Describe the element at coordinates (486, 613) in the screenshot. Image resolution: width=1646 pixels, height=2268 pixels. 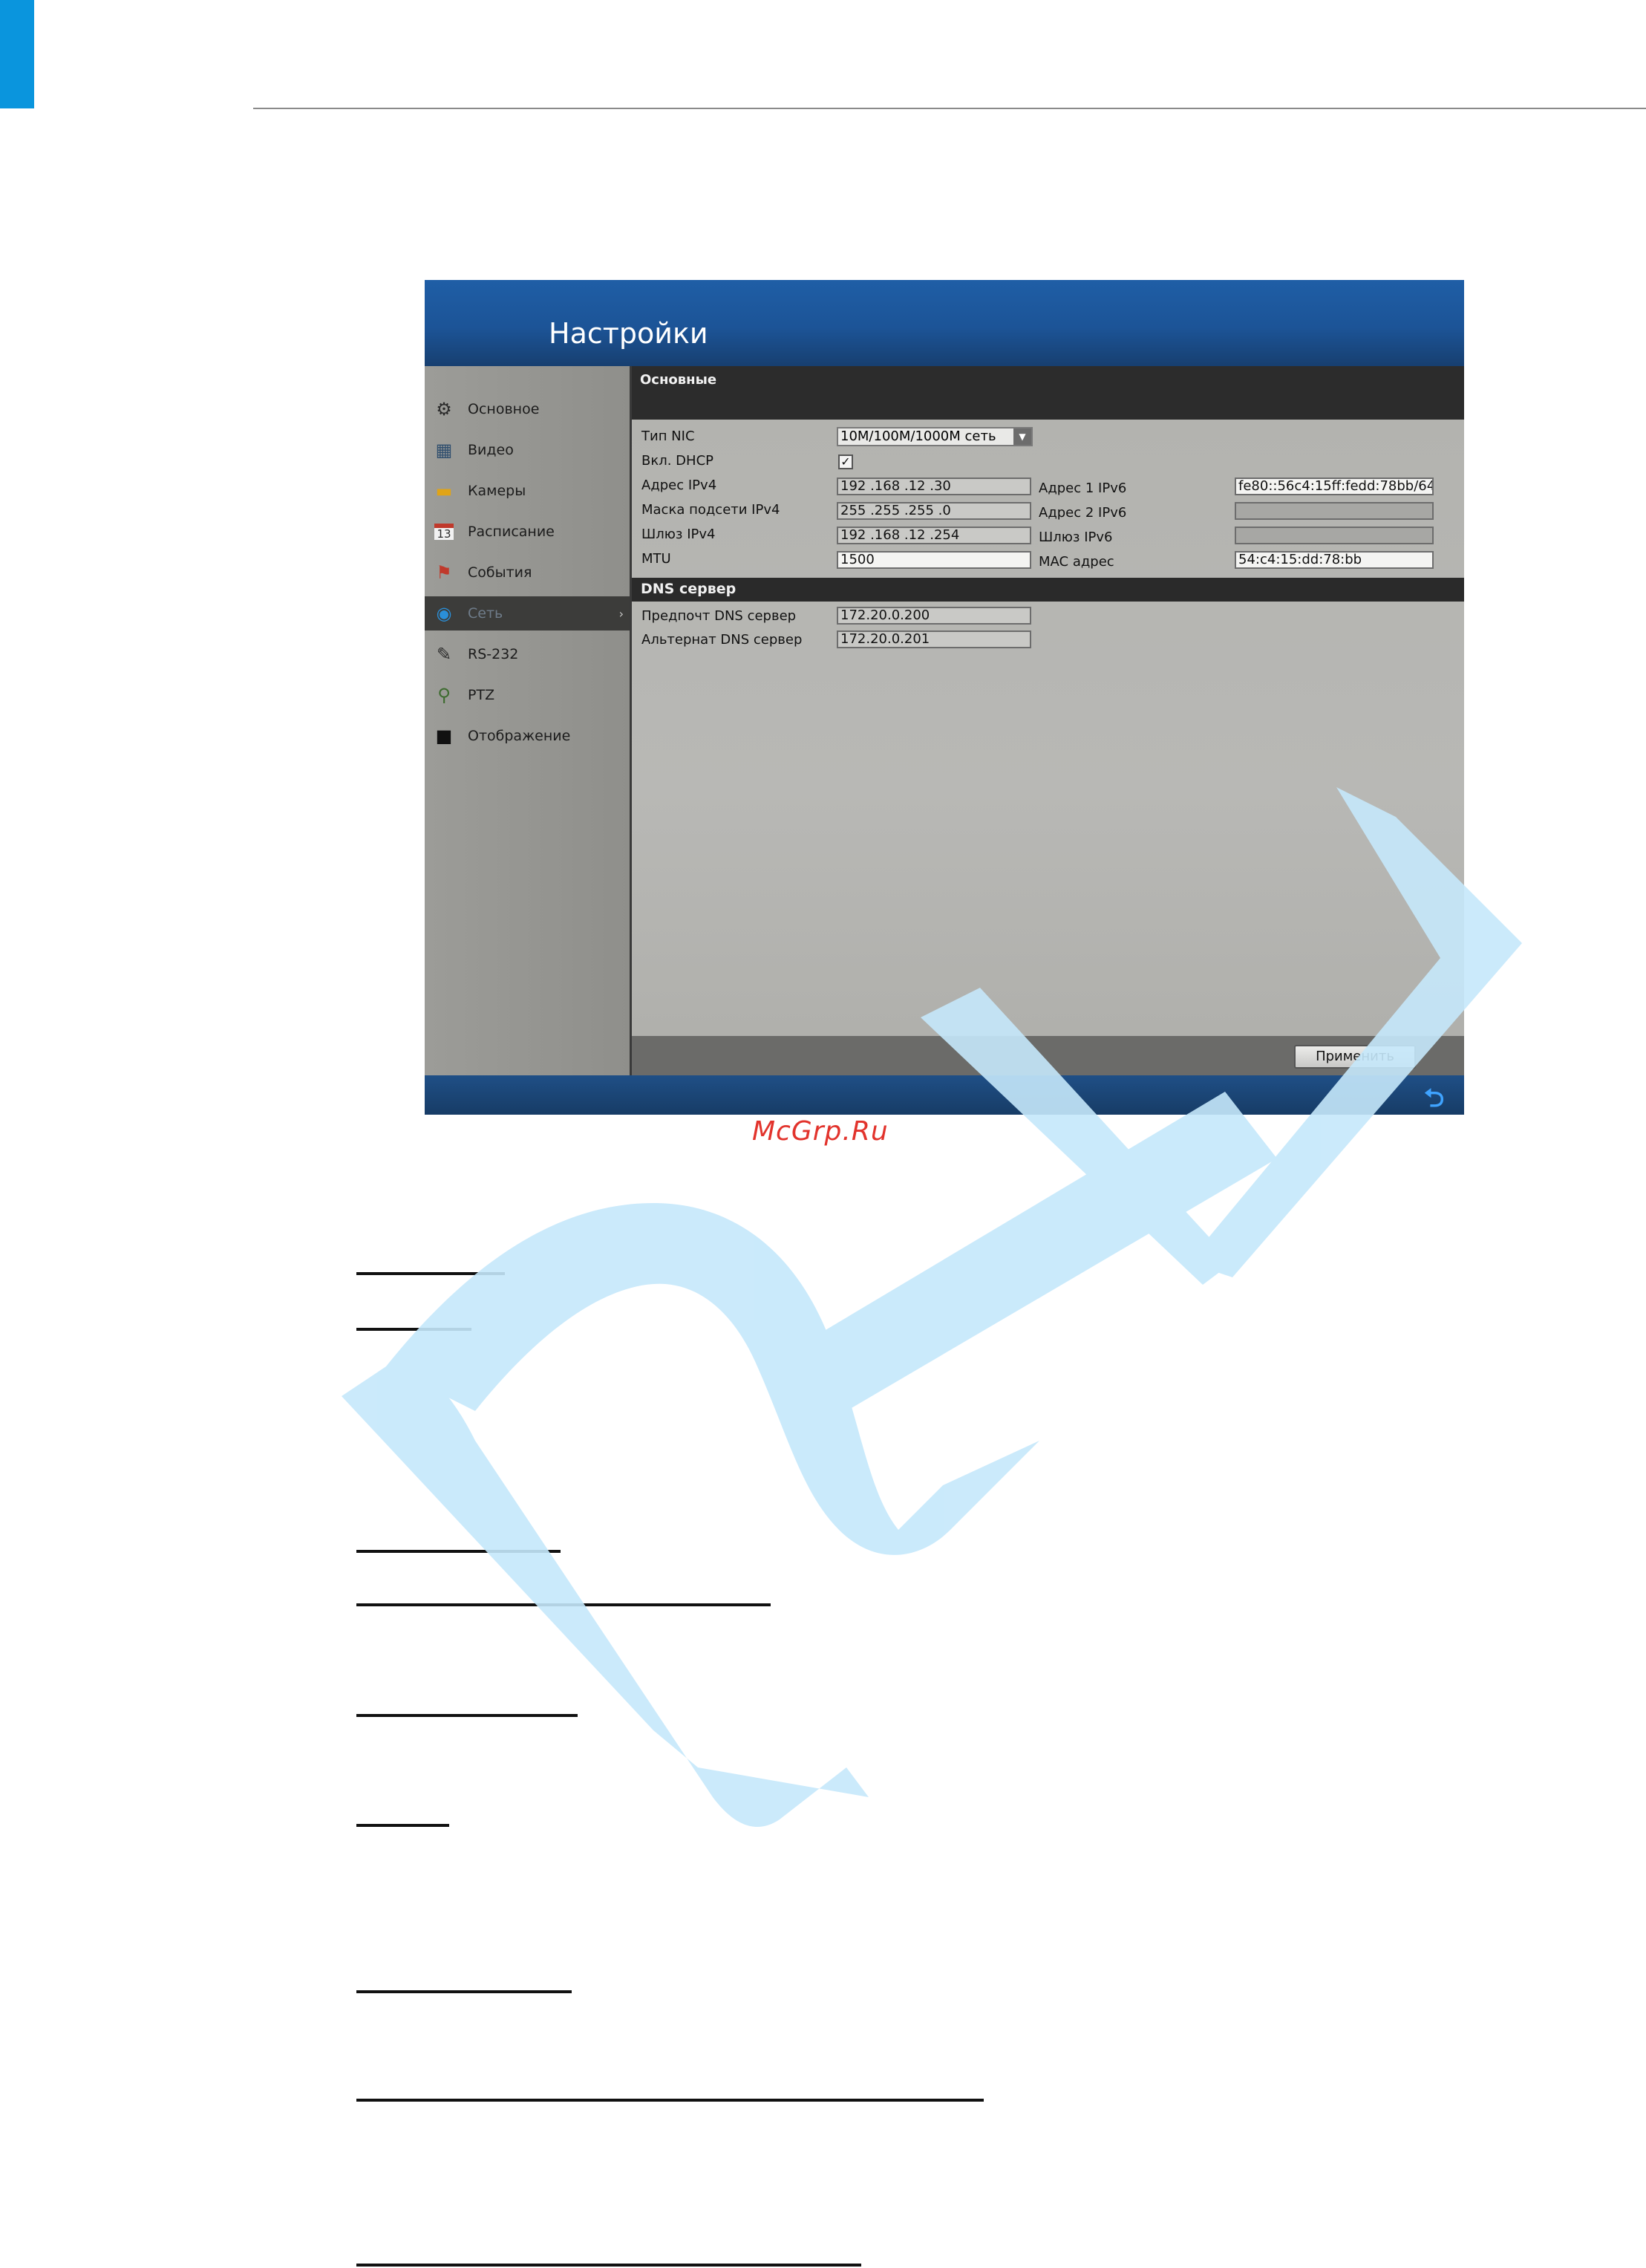
I see `sidebar-item-label: Сеть` at that location.